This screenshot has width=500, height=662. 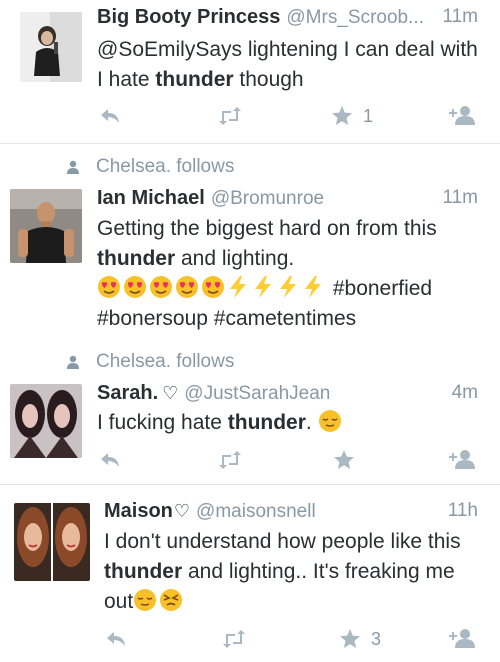 I want to click on favorite-count: 1, so click(x=368, y=115).